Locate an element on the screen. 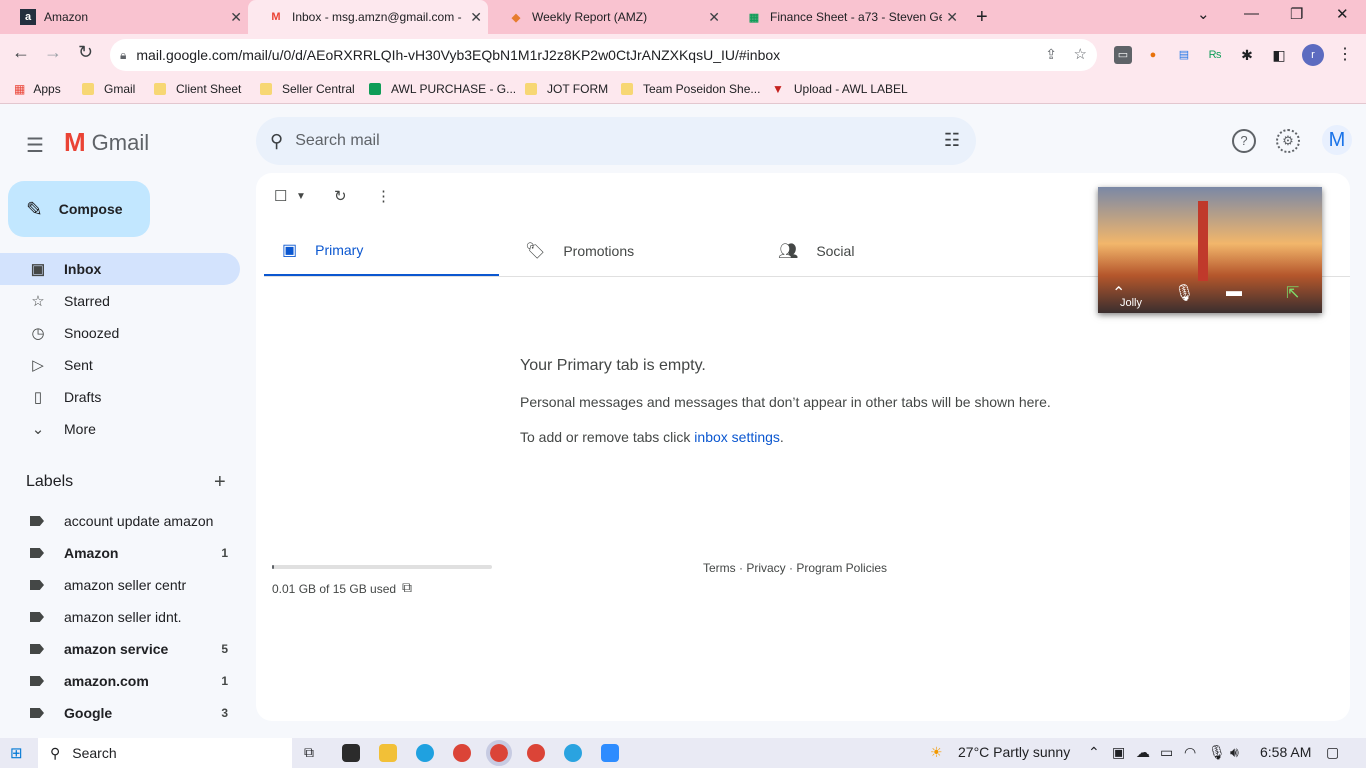 The height and width of the screenshot is (768, 1366). minimize-icon: — is located at coordinates (1251, 13).